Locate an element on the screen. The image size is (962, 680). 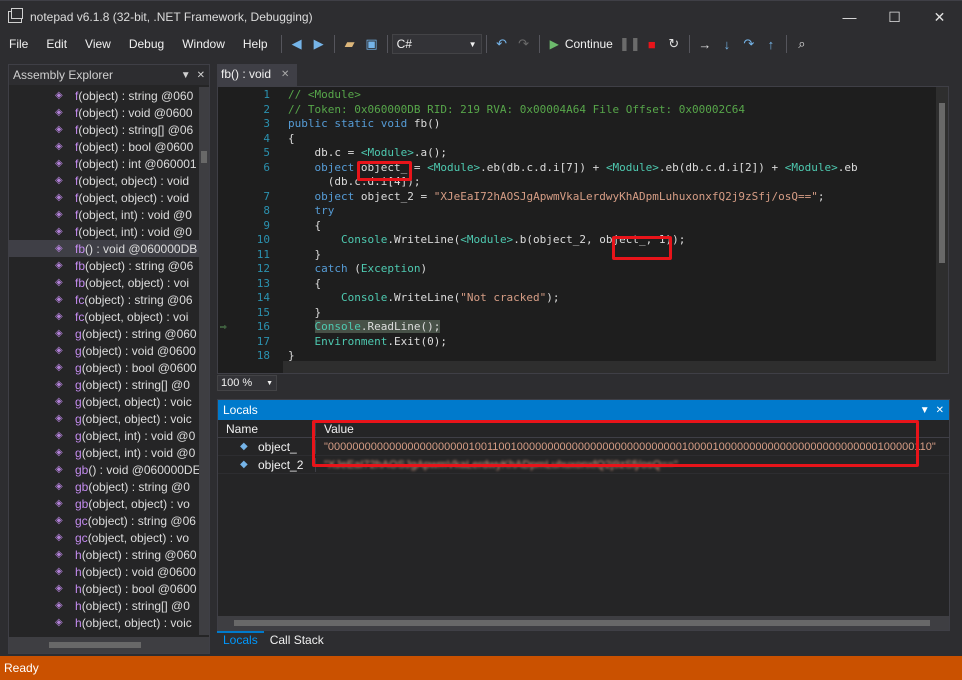
locals-horizontal-scrollbar is located at coordinates (583, 623).